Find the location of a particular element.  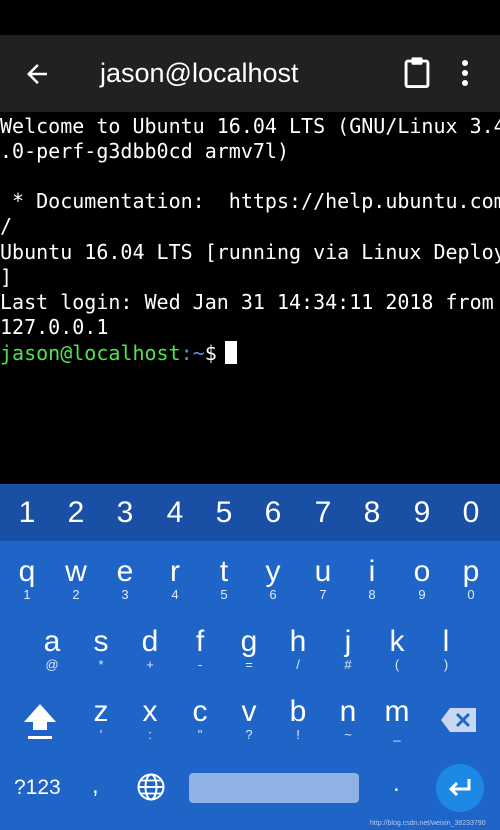

key-r: r4 is located at coordinates (175, 578).